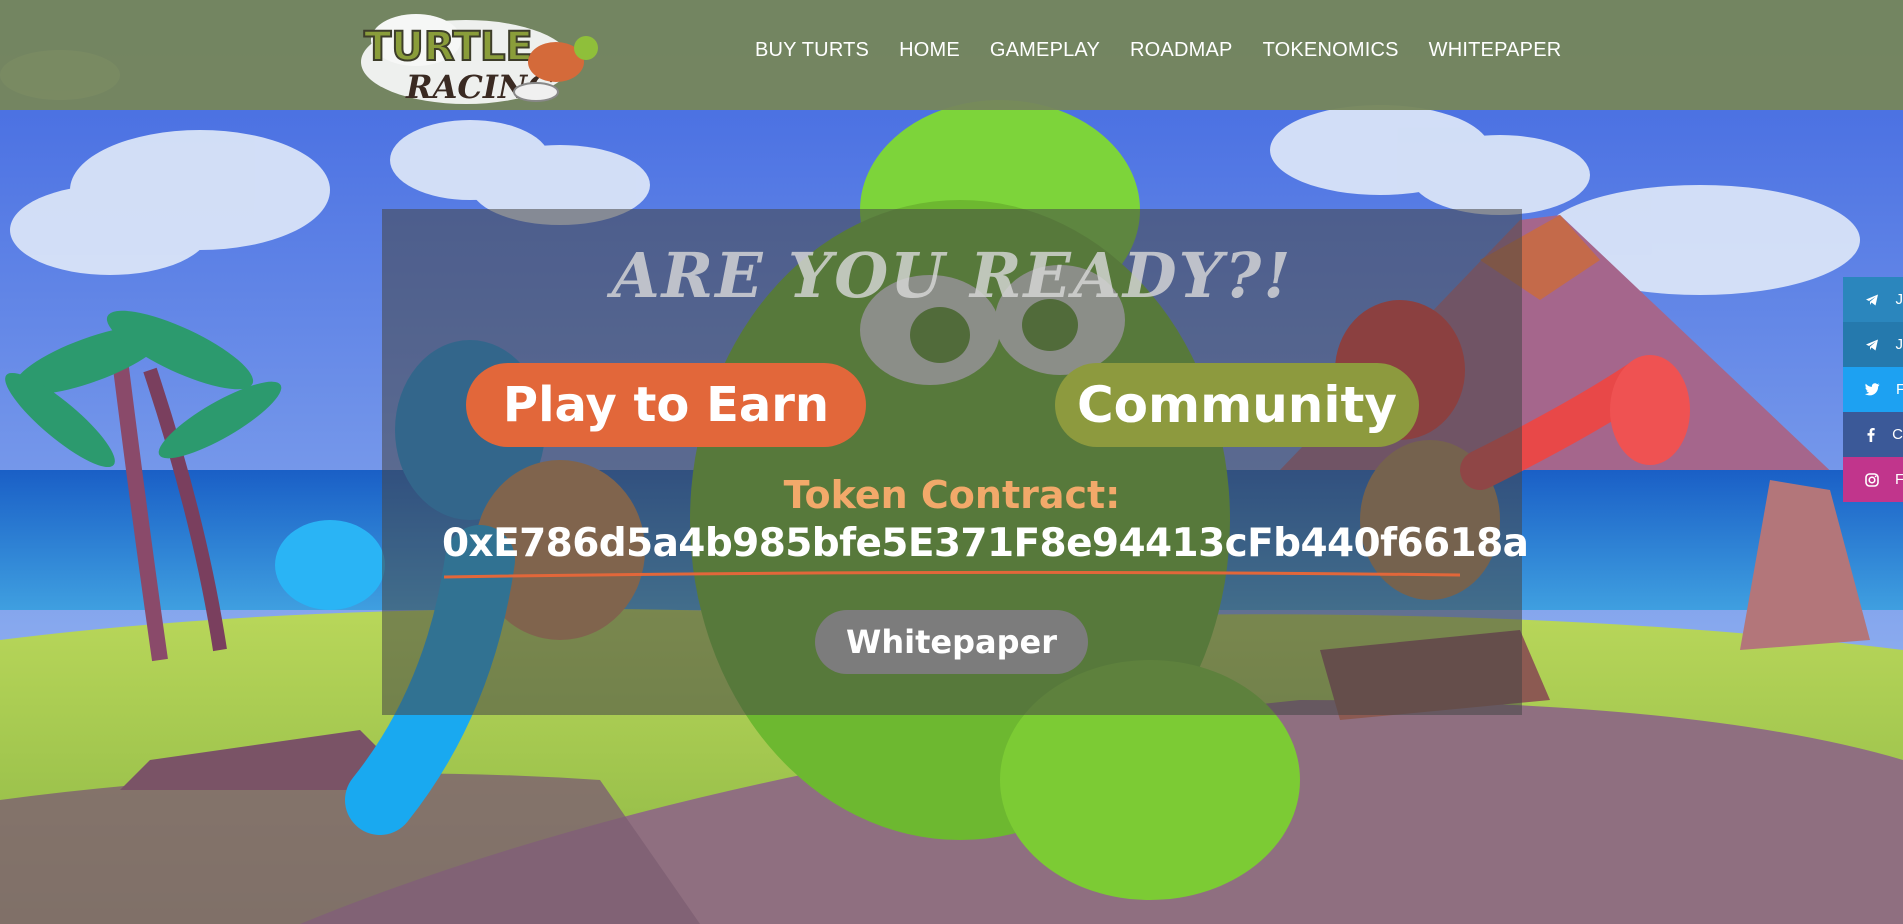 This screenshot has height=924, width=1903. I want to click on instagram-icon, so click(1872, 480).